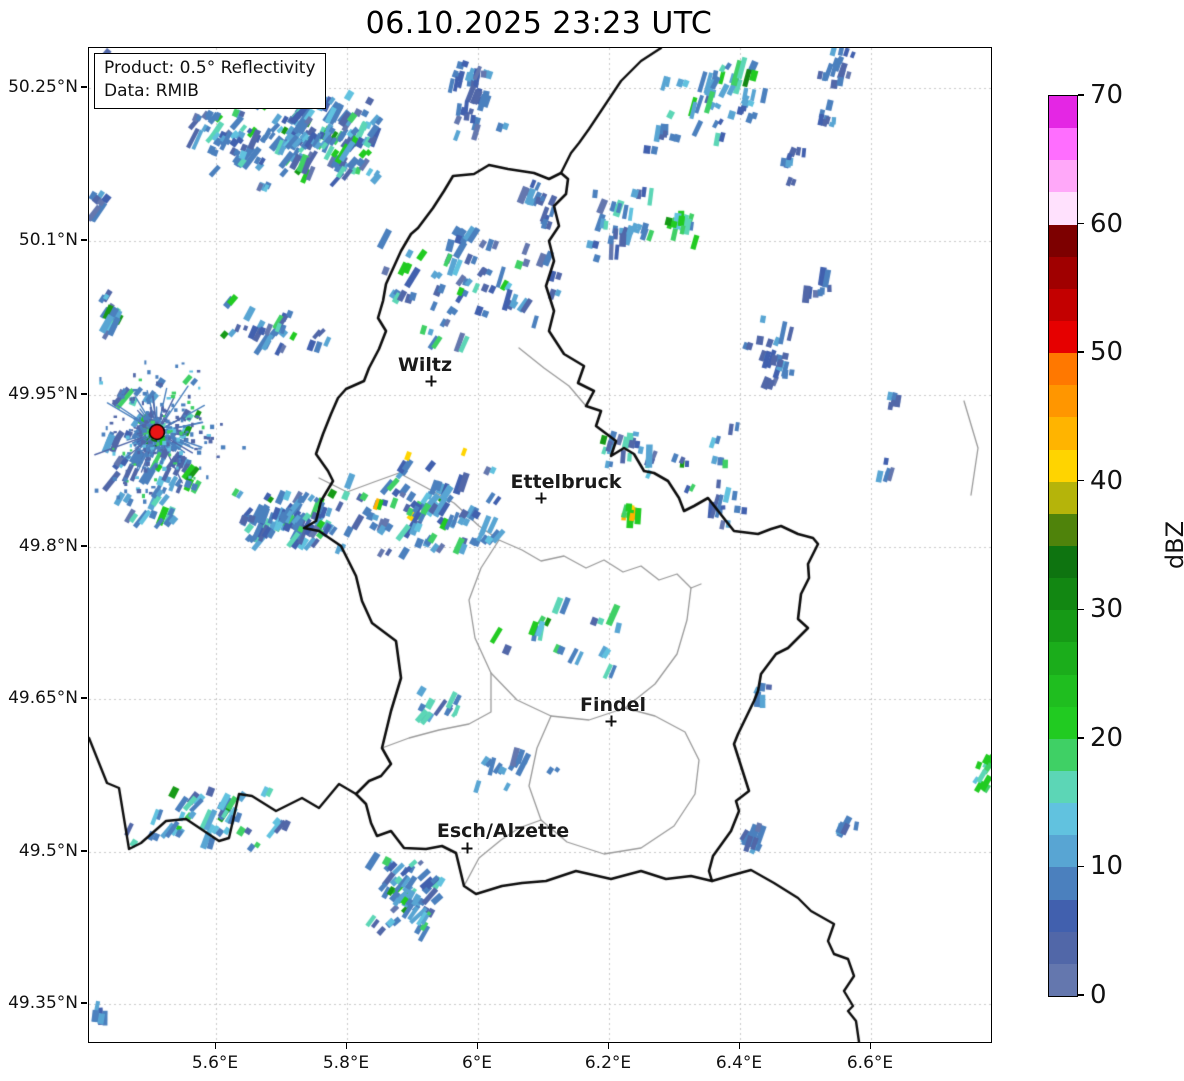 This screenshot has height=1081, width=1184. What do you see at coordinates (1107, 609) in the screenshot?
I see `colorbar-tick-label: 30` at bounding box center [1107, 609].